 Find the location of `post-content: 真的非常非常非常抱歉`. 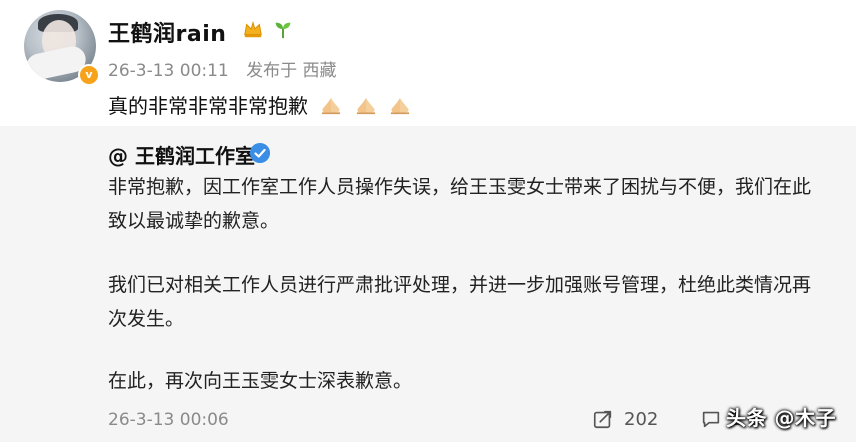

post-content: 真的非常非常非常抱歉 is located at coordinates (259, 104).